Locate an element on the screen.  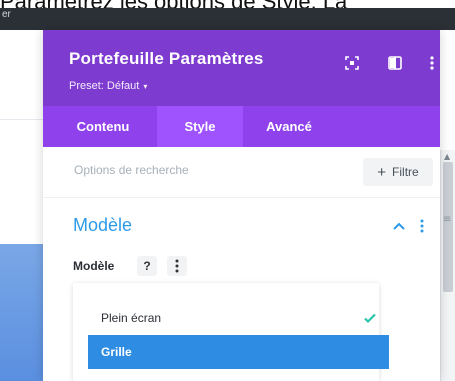
filter-button: + Filtre is located at coordinates (398, 172).